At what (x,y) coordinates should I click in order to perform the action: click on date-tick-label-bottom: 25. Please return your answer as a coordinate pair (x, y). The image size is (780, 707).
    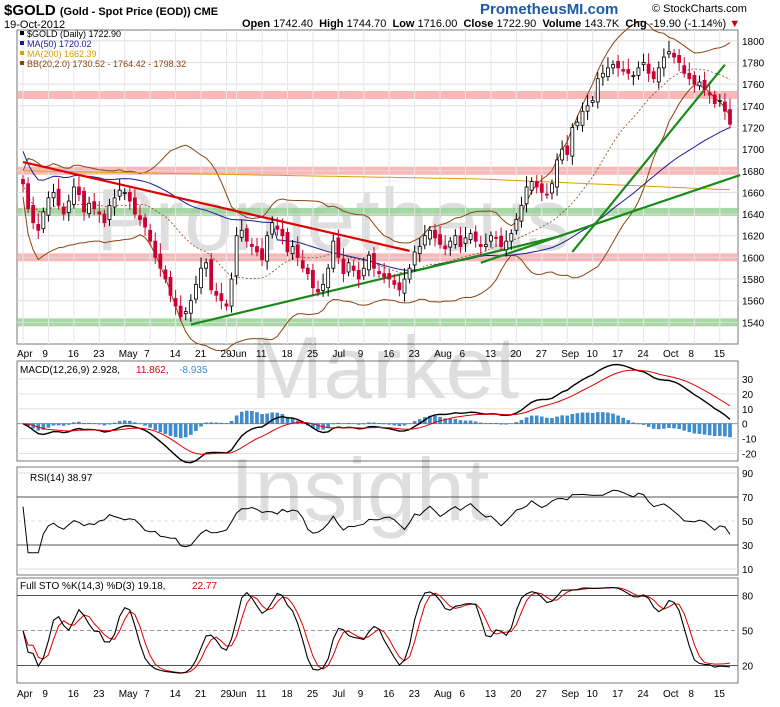
    Looking at the image, I should click on (313, 694).